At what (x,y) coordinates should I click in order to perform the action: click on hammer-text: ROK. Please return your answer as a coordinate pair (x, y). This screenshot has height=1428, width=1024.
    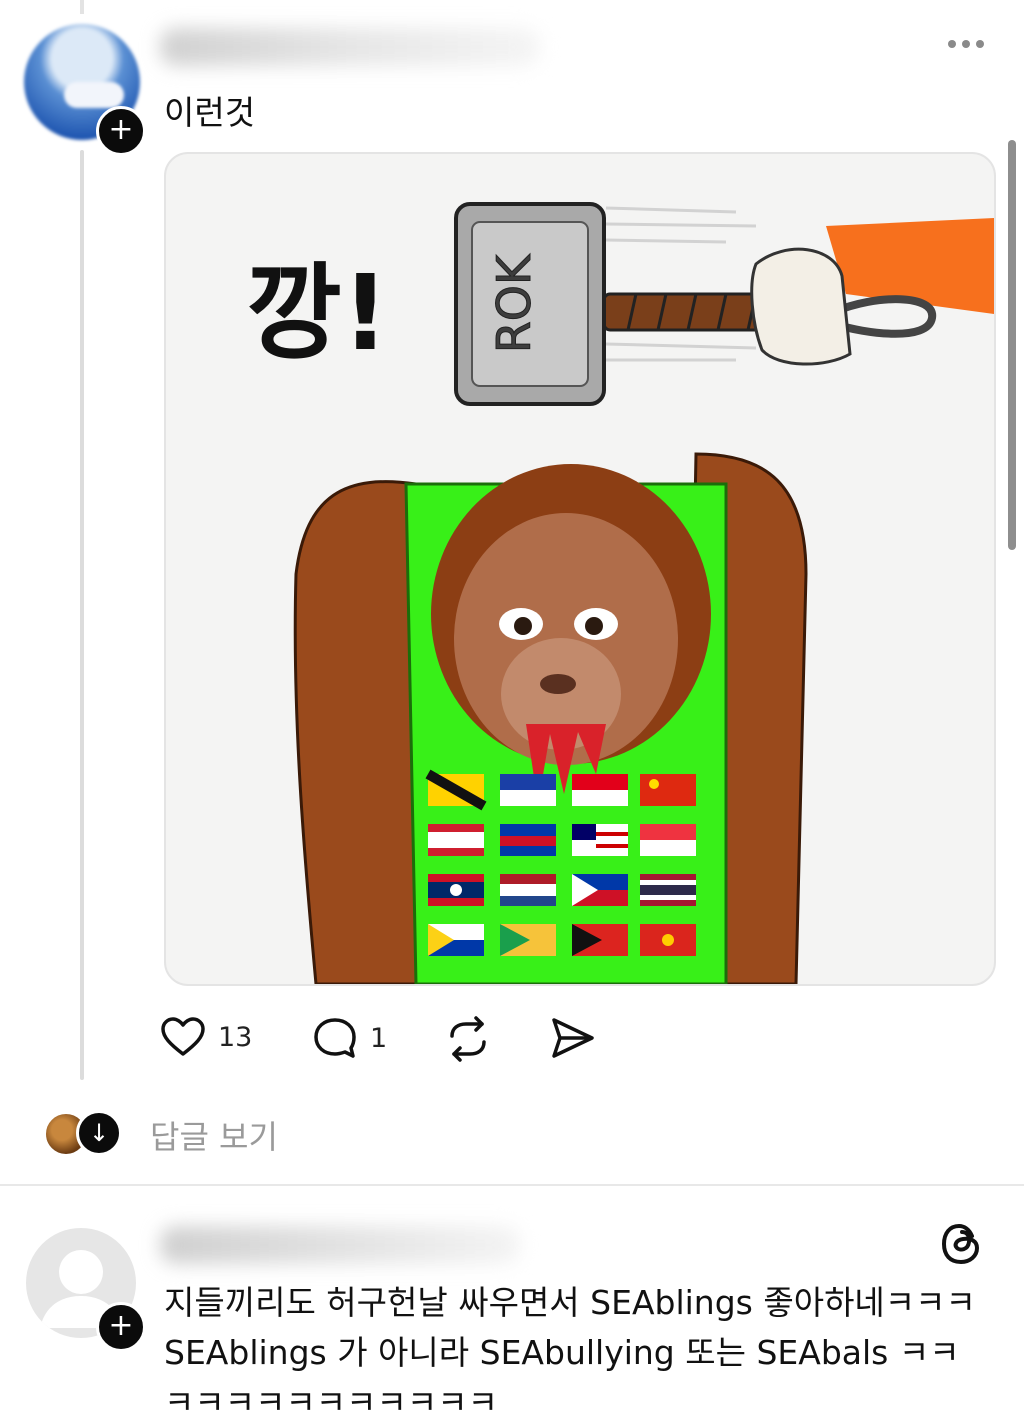
    Looking at the image, I should click on (514, 303).